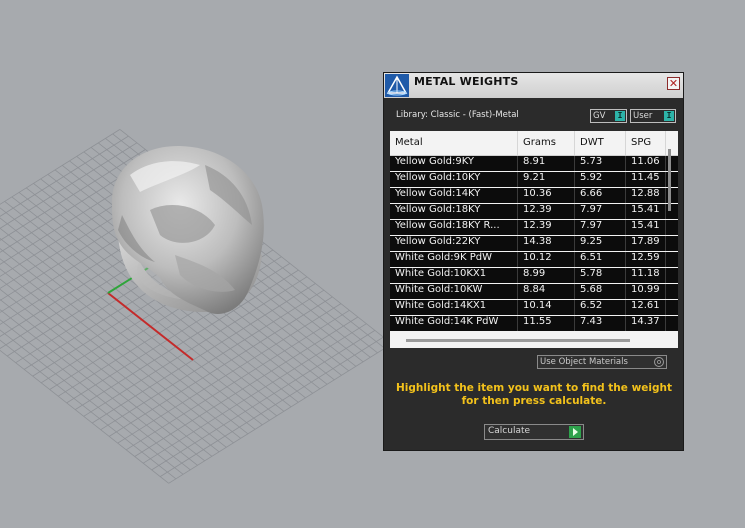 The height and width of the screenshot is (528, 745). Describe the element at coordinates (187, 229) in the screenshot. I see `ring-head` at that location.